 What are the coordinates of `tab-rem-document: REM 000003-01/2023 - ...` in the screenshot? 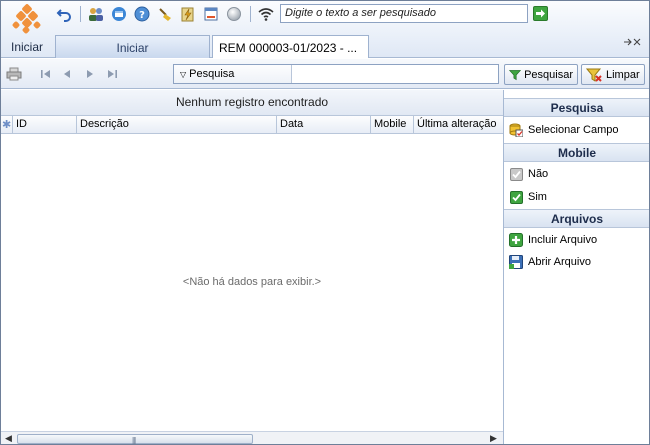 It's located at (290, 46).